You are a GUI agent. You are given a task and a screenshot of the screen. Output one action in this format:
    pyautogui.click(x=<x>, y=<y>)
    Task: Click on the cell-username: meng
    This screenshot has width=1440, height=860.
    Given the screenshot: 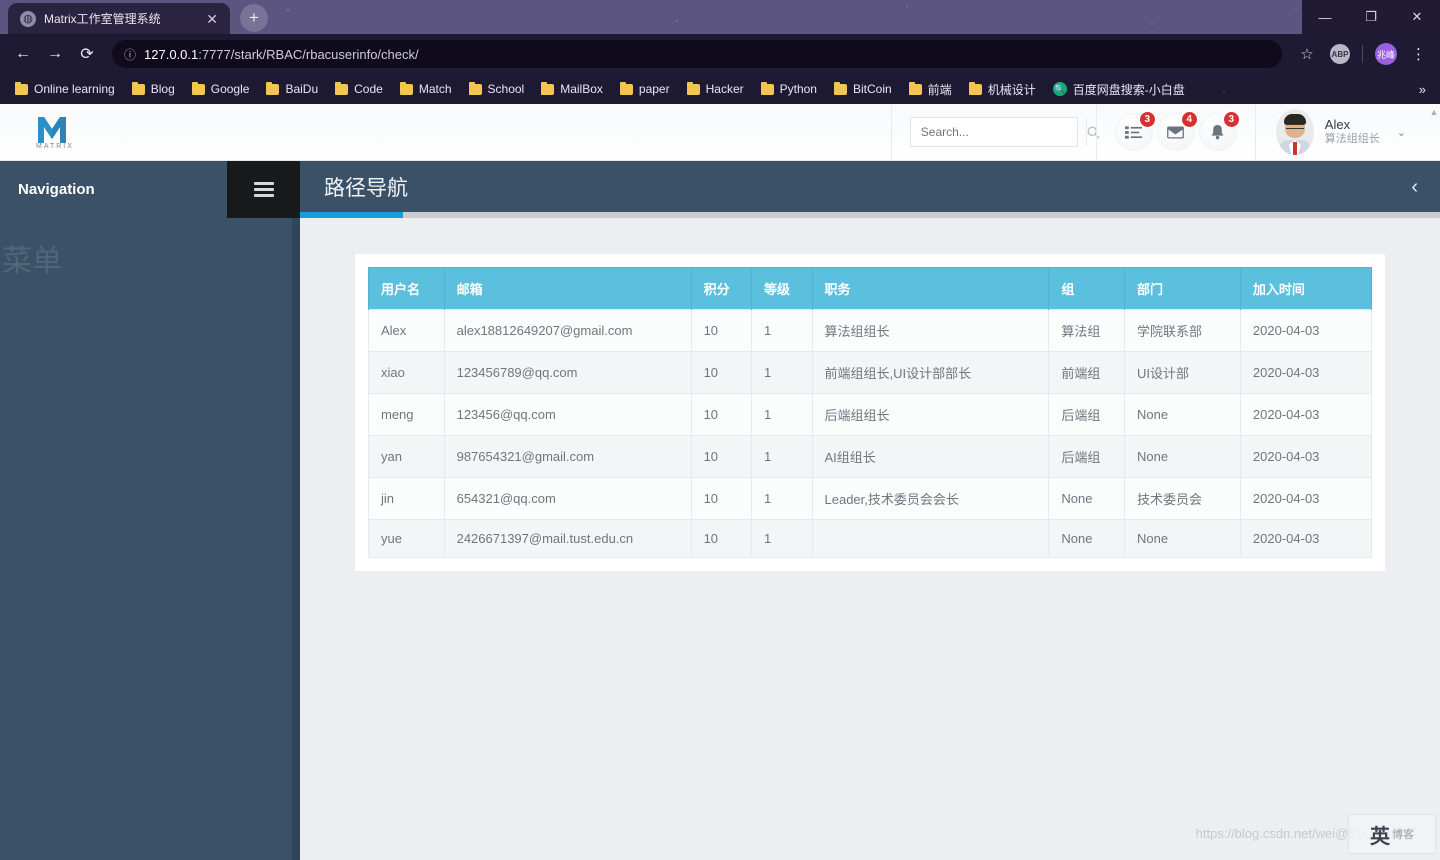 What is the action you would take?
    pyautogui.click(x=406, y=414)
    